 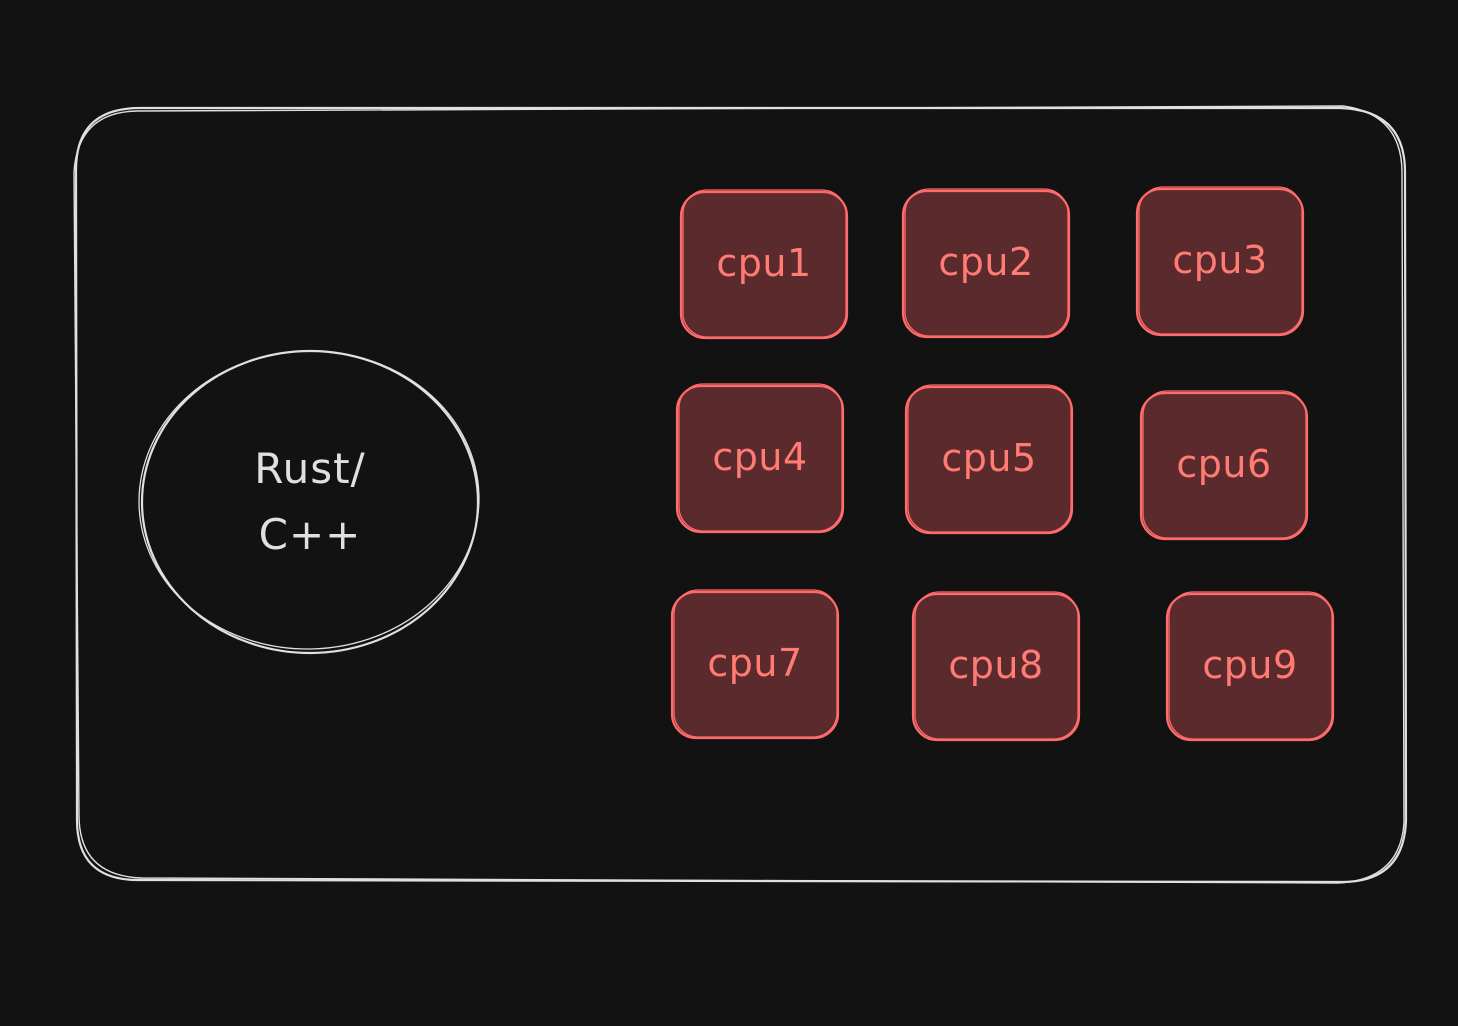 What do you see at coordinates (996, 665) in the screenshot?
I see `cpu-label-8: cpu8` at bounding box center [996, 665].